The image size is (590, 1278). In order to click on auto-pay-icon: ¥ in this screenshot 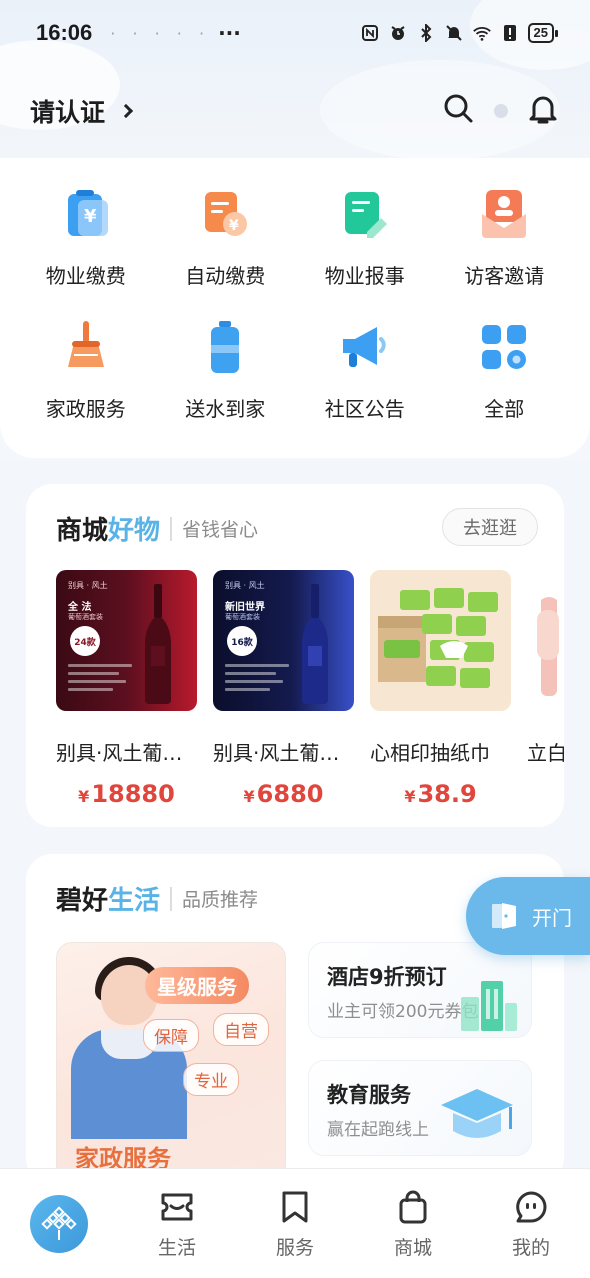, I will do `click(225, 214)`.